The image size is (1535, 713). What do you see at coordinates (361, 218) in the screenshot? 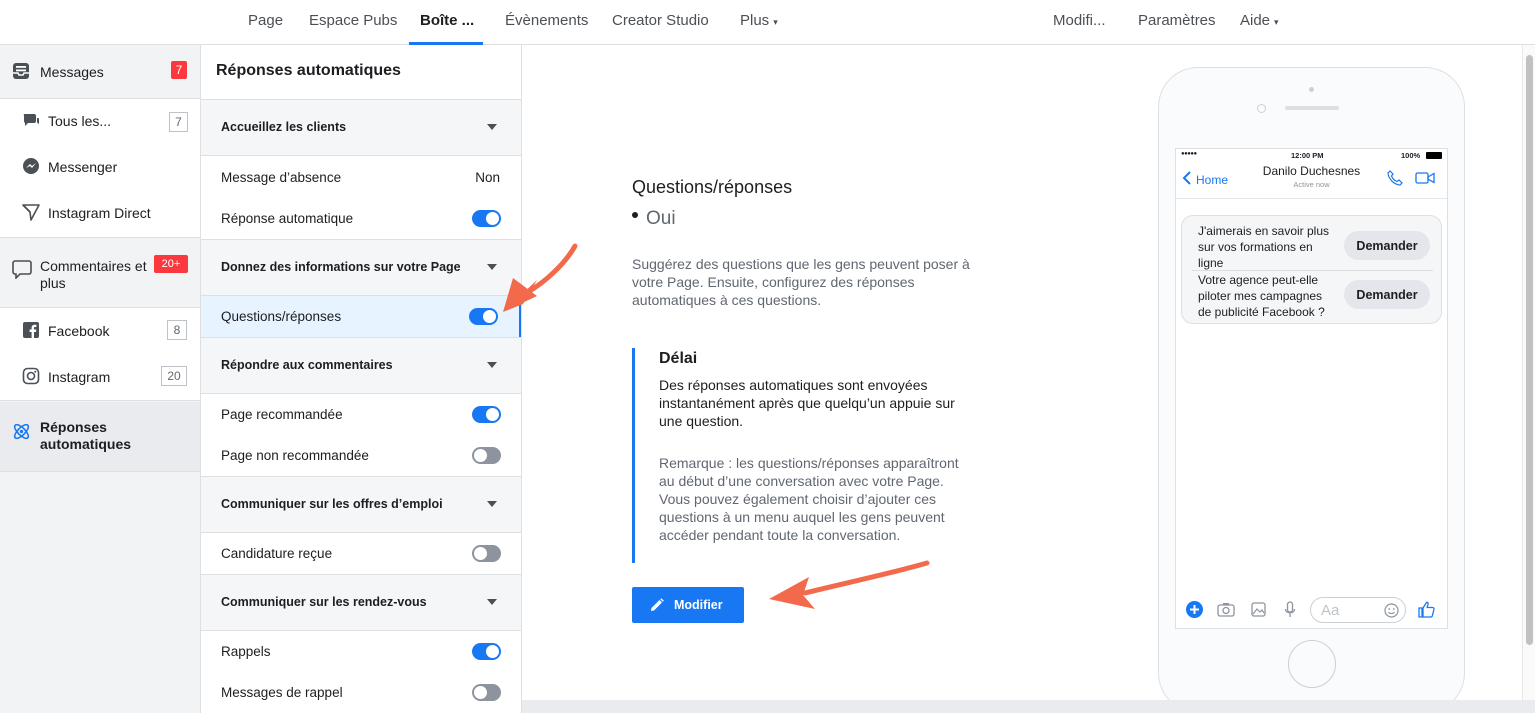
I see `row-reponse-automatique: Réponse automatique` at bounding box center [361, 218].